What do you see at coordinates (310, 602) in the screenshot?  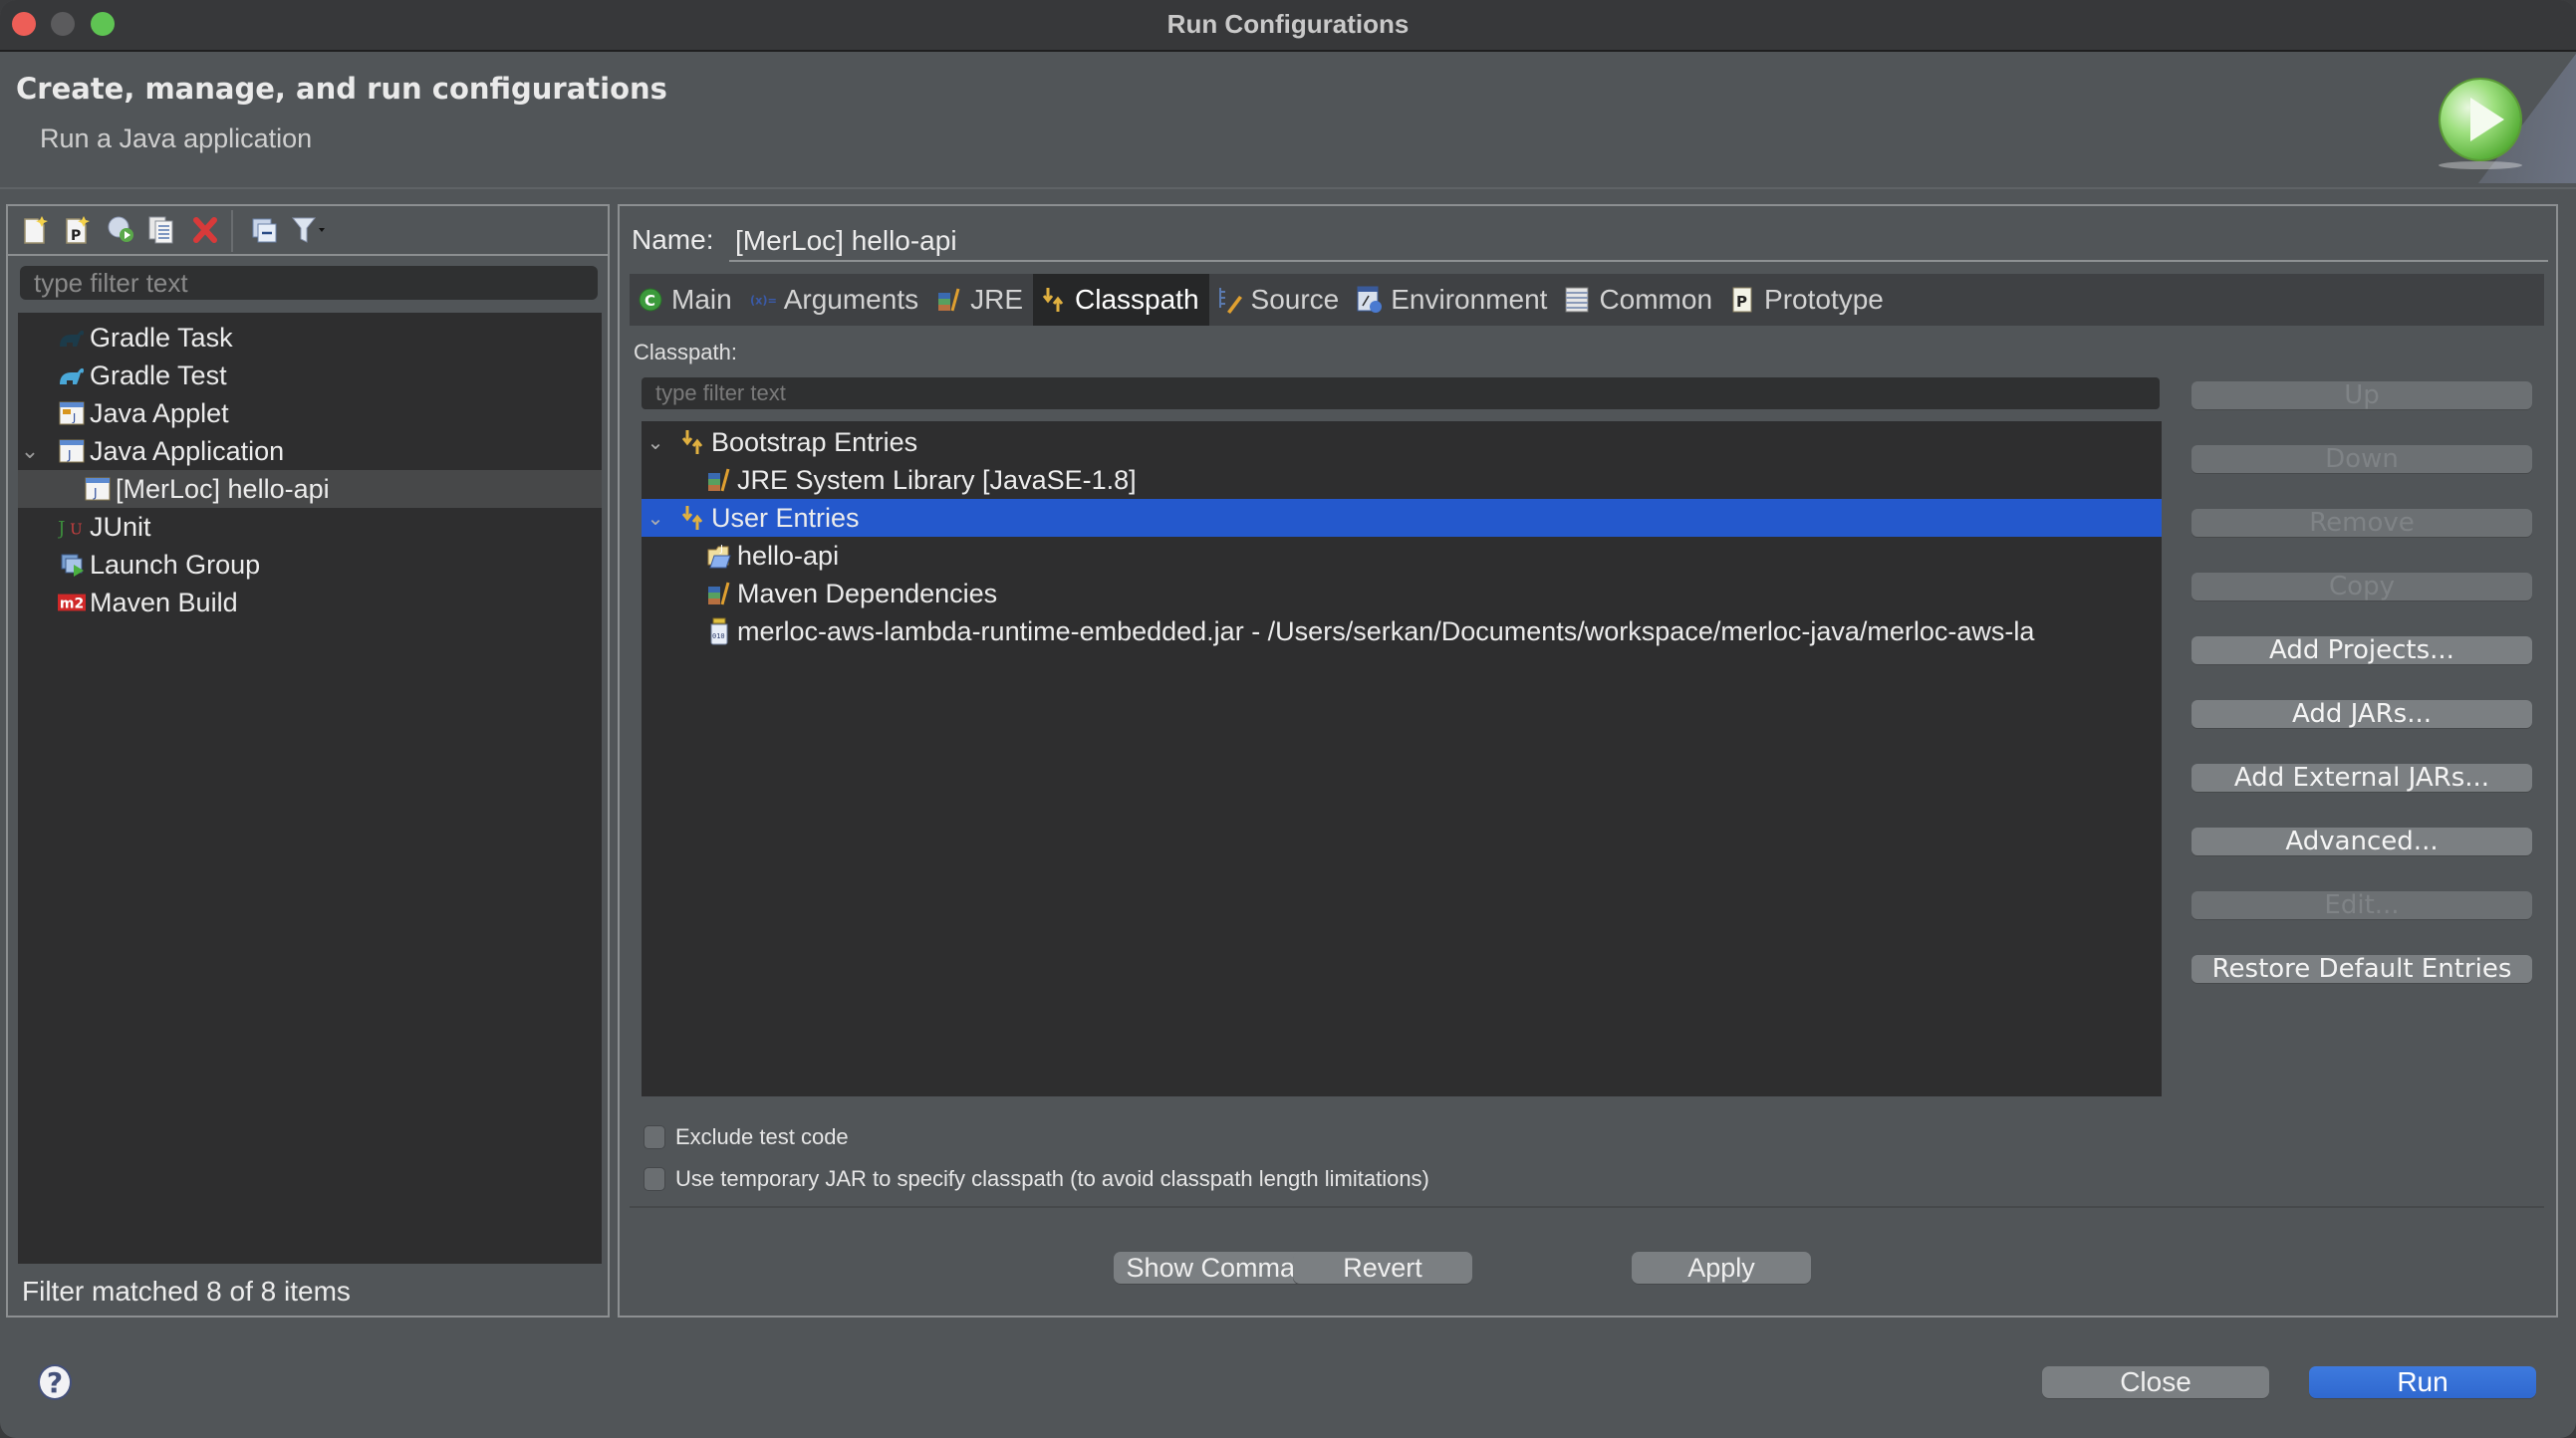 I see `configuration-tree-item: m2 Maven Build` at bounding box center [310, 602].